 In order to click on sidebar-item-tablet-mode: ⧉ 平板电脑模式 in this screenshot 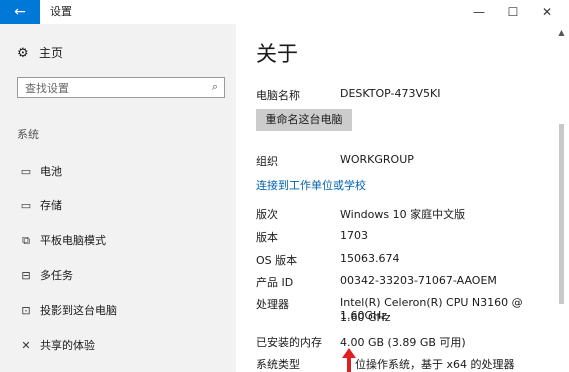, I will do `click(61, 241)`.